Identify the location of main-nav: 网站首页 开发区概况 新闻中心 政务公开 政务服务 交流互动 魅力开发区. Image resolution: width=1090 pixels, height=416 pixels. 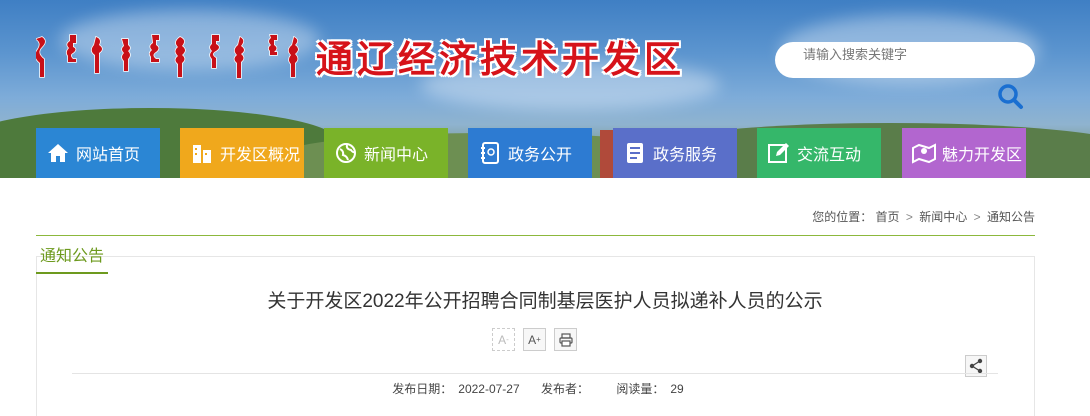
(545, 153).